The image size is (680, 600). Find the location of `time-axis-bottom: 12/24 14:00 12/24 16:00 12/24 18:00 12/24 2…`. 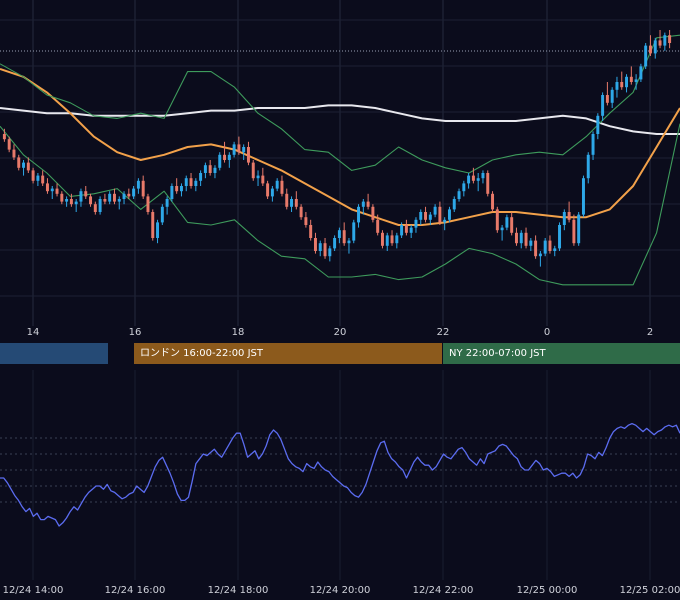

time-axis-bottom: 12/24 14:00 12/24 16:00 12/24 18:00 12/24 2… is located at coordinates (340, 590).